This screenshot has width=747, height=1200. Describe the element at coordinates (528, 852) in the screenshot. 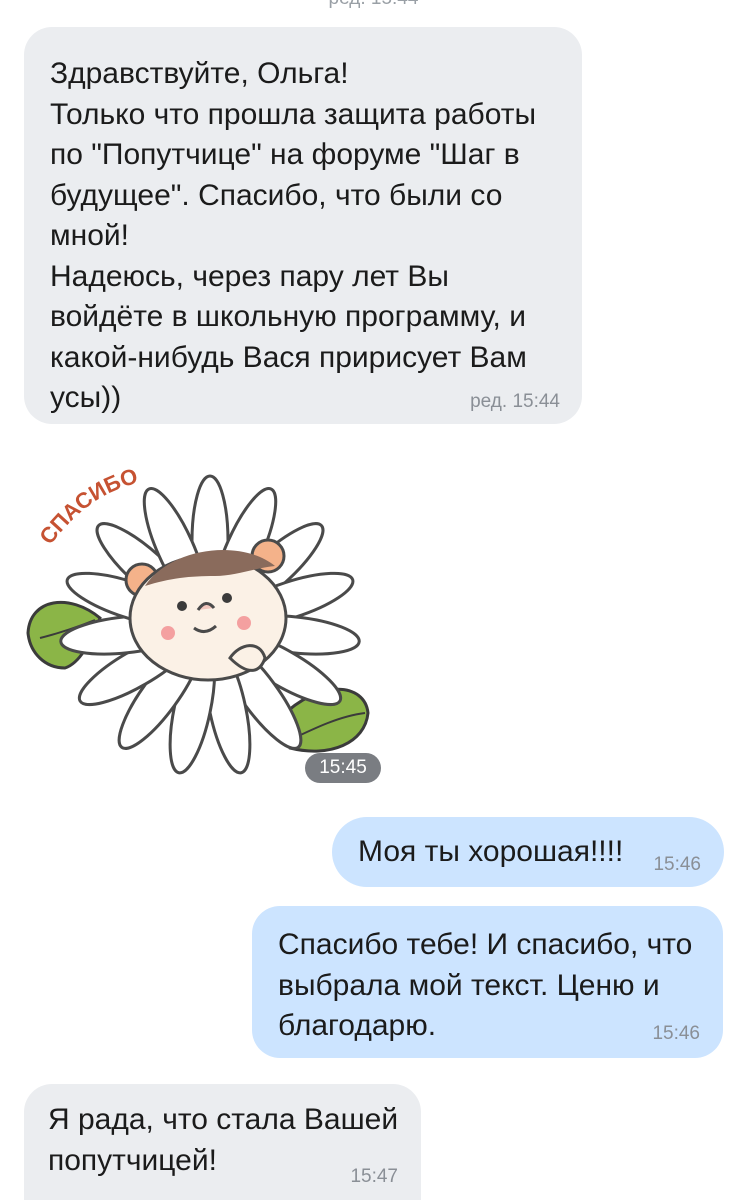

I see `message-bubble-outgoing: Моя ты хорошая!!!! 15:46` at that location.